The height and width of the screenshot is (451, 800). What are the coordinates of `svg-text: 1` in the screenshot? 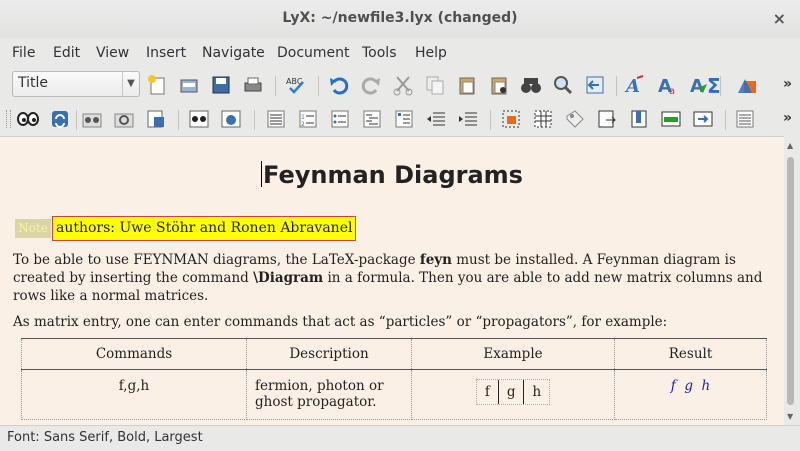 It's located at (303, 117).